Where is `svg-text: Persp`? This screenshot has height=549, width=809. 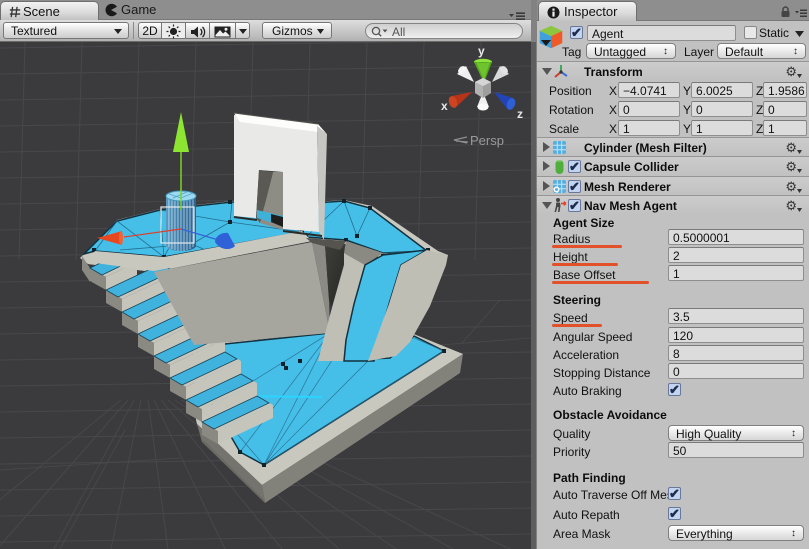 svg-text: Persp is located at coordinates (487, 140).